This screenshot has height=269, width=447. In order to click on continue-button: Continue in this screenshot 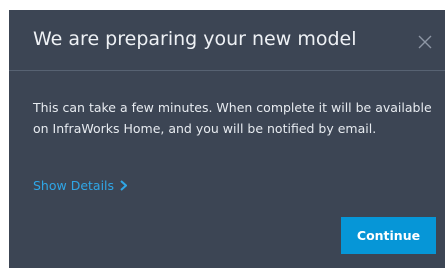, I will do `click(388, 235)`.